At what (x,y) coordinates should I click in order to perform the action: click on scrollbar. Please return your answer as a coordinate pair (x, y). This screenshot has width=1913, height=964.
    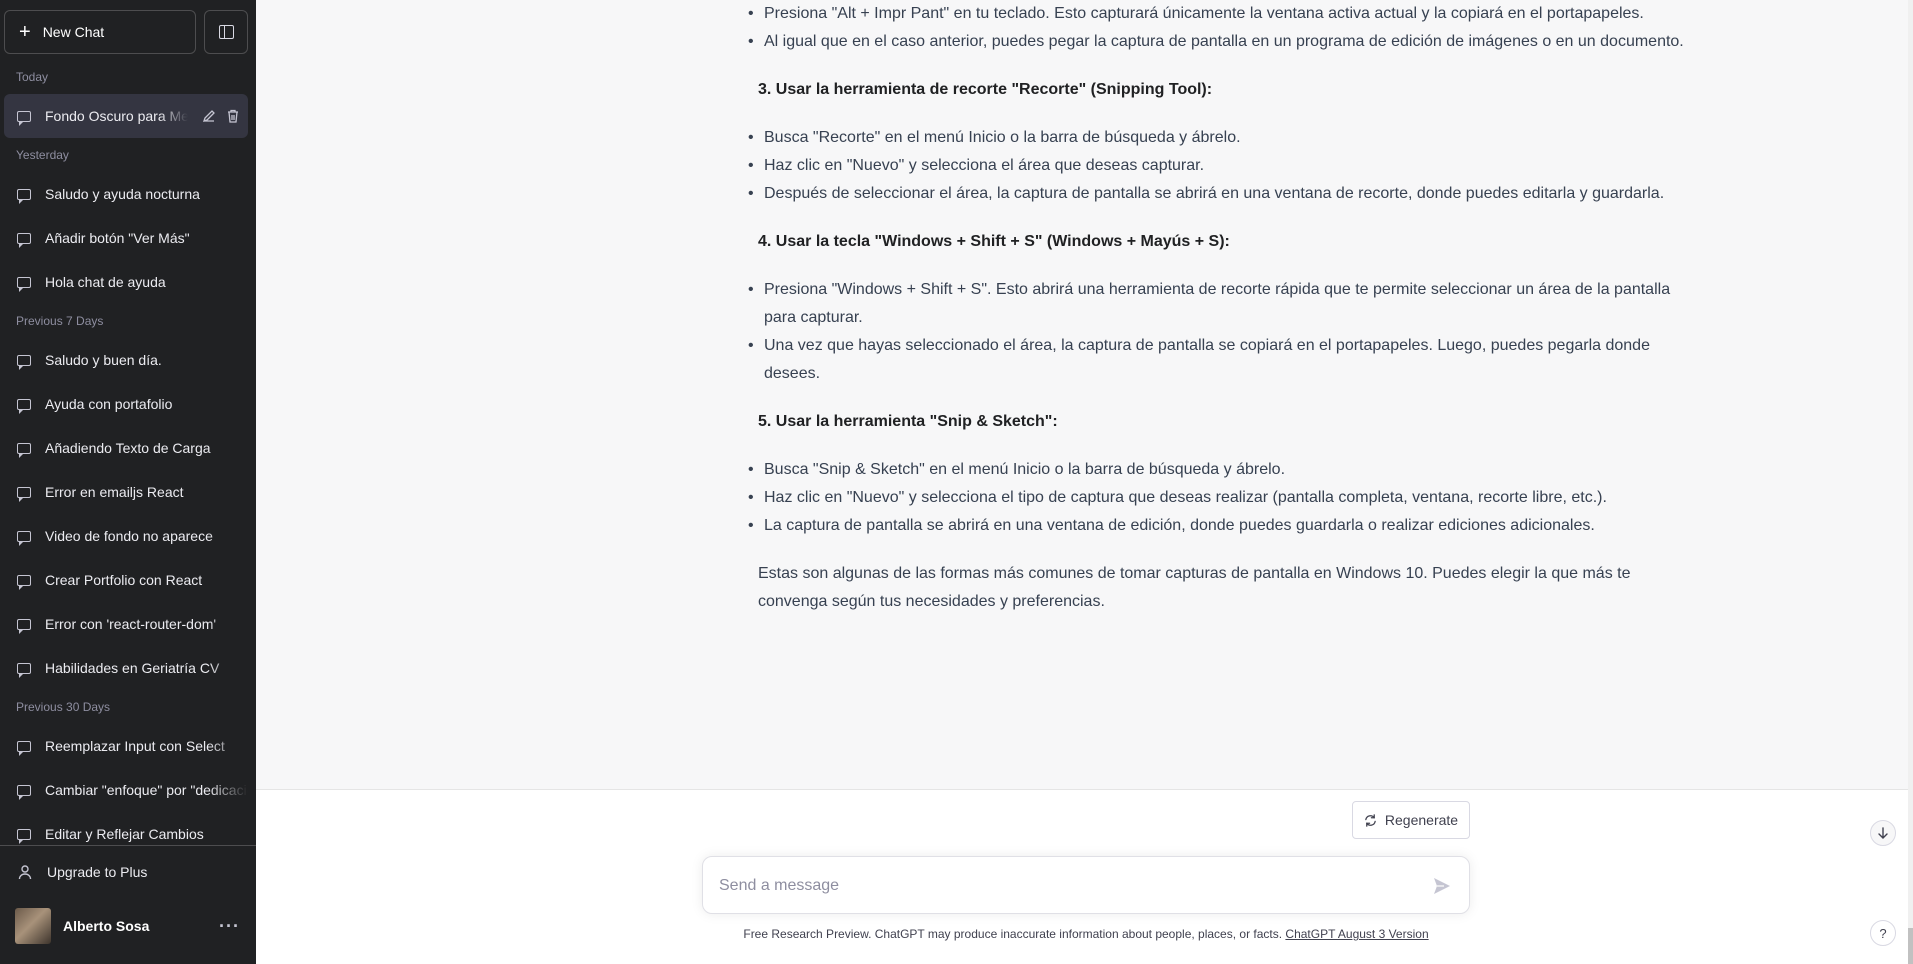
    Looking at the image, I should click on (1910, 482).